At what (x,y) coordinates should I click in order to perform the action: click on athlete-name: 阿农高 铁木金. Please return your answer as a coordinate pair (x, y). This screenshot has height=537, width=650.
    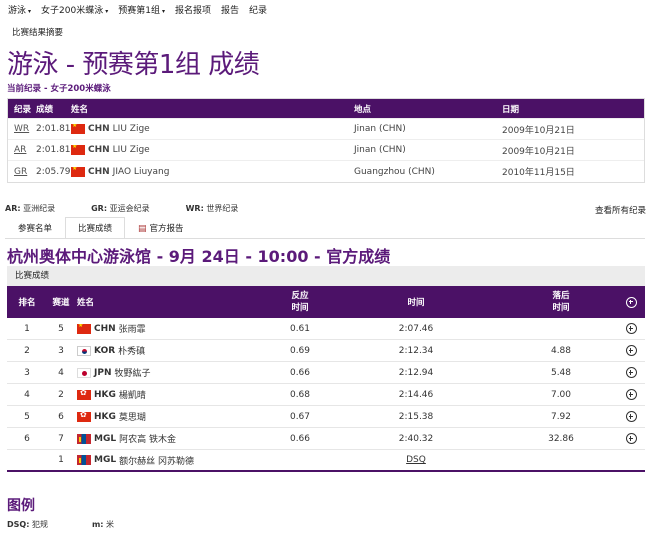
    Looking at the image, I should click on (147, 438).